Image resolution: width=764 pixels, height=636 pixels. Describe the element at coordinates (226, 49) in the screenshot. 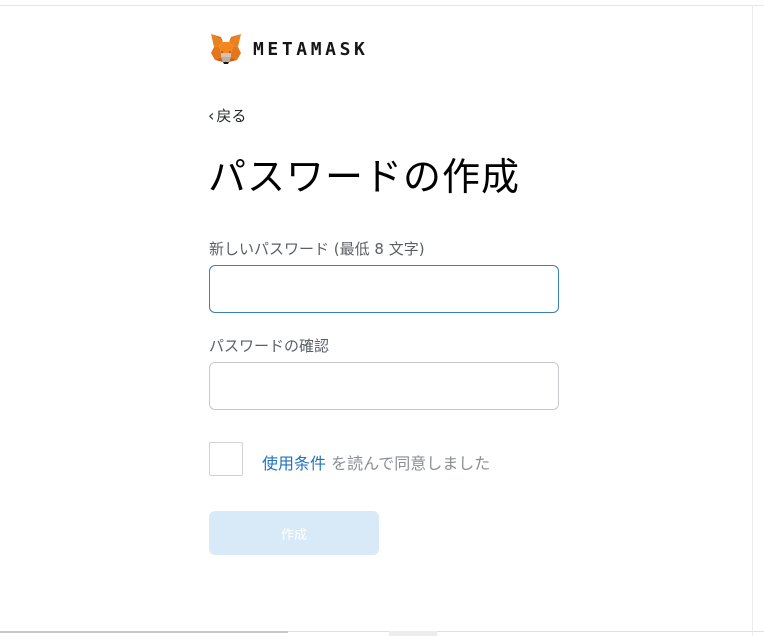

I see `fox-icon` at that location.